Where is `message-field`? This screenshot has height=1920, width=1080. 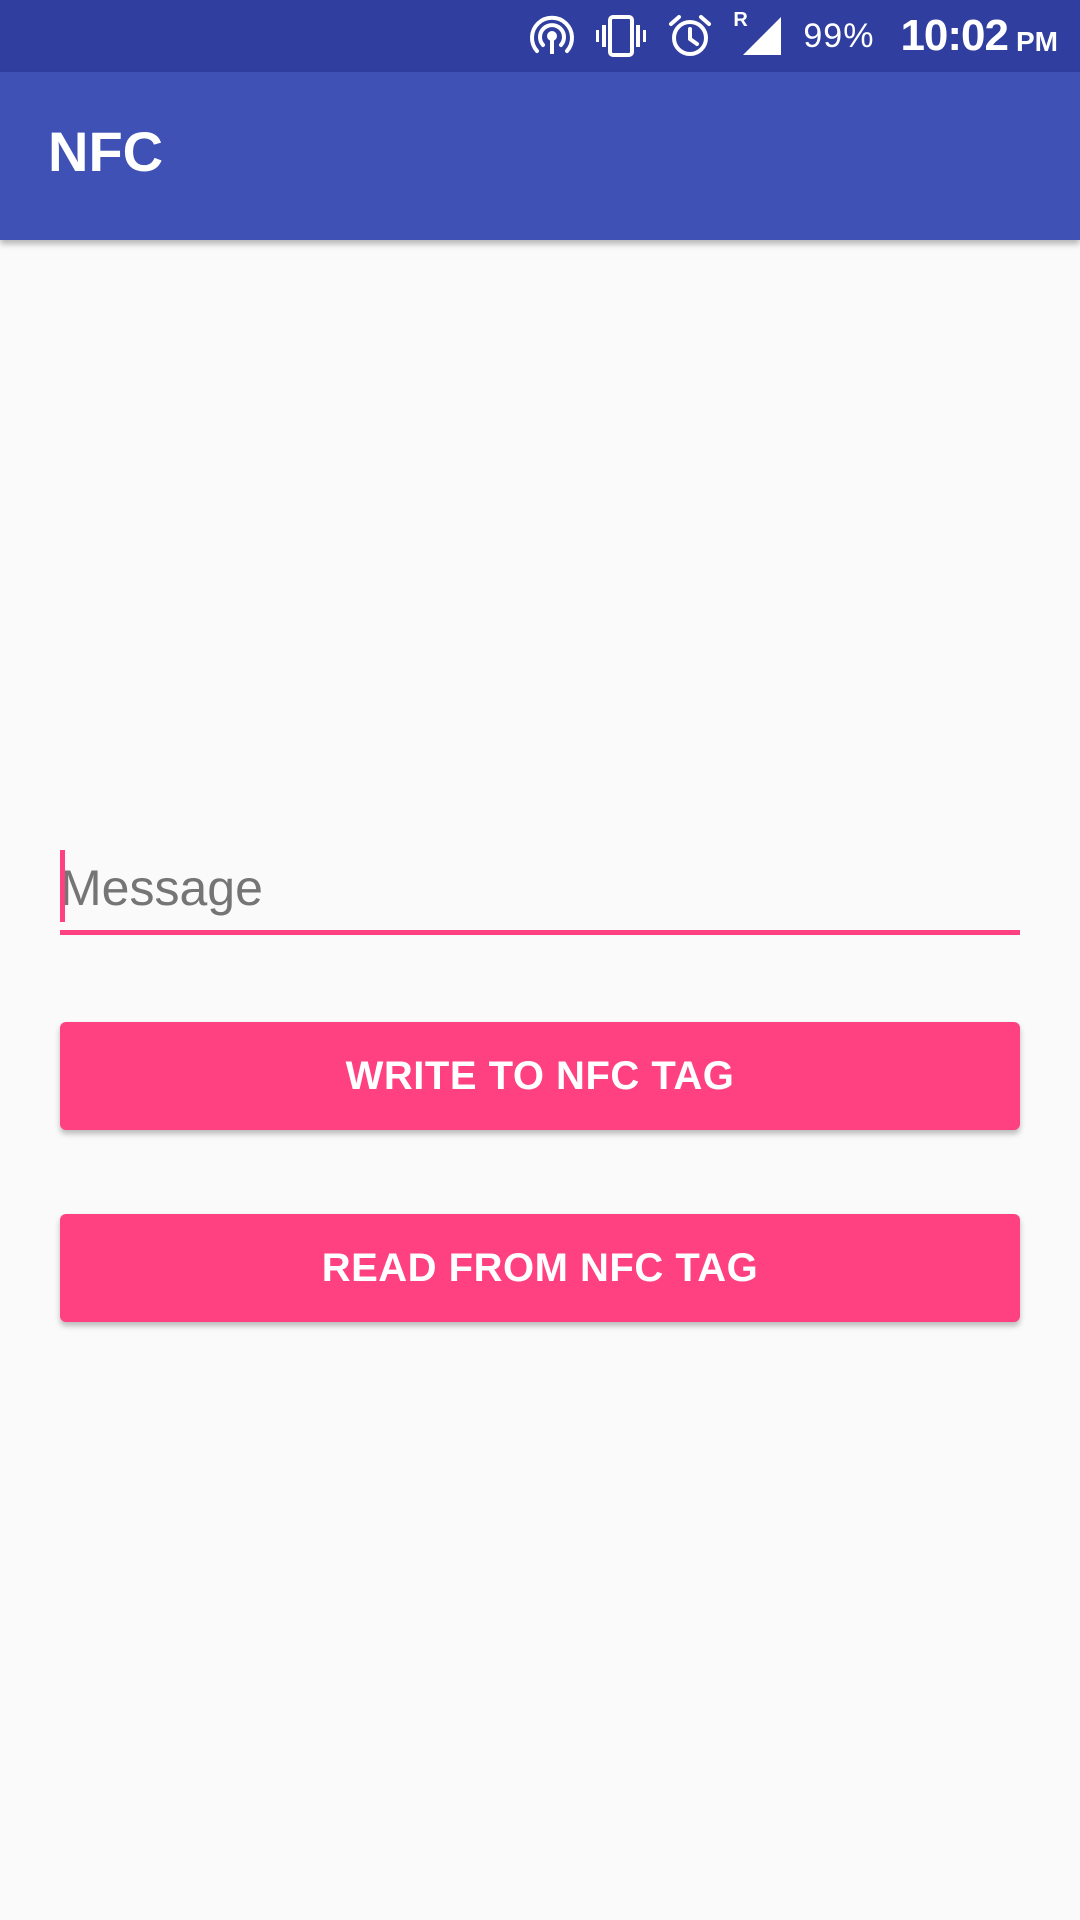 message-field is located at coordinates (540, 891).